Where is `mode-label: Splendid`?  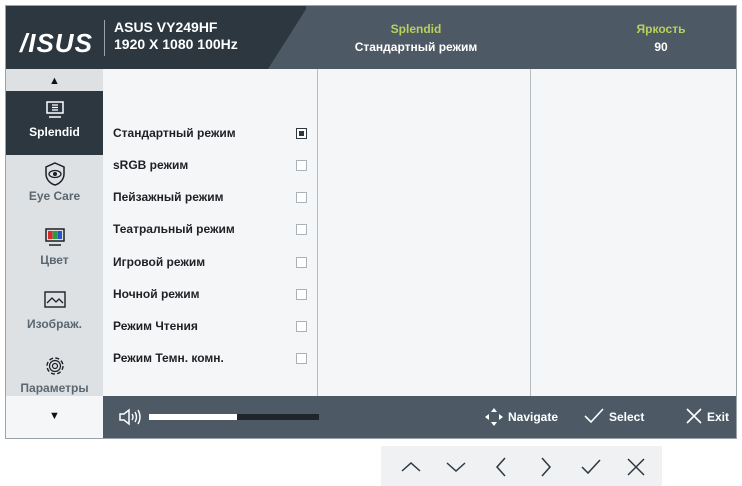
mode-label: Splendid is located at coordinates (416, 29).